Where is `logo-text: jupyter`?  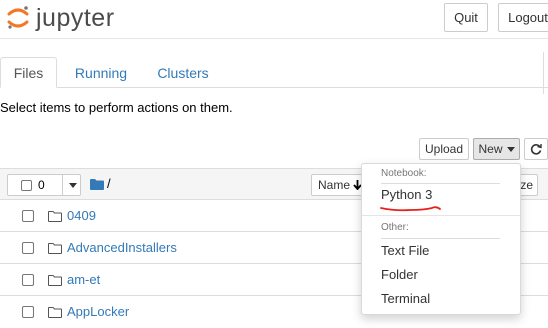
logo-text: jupyter is located at coordinates (75, 18).